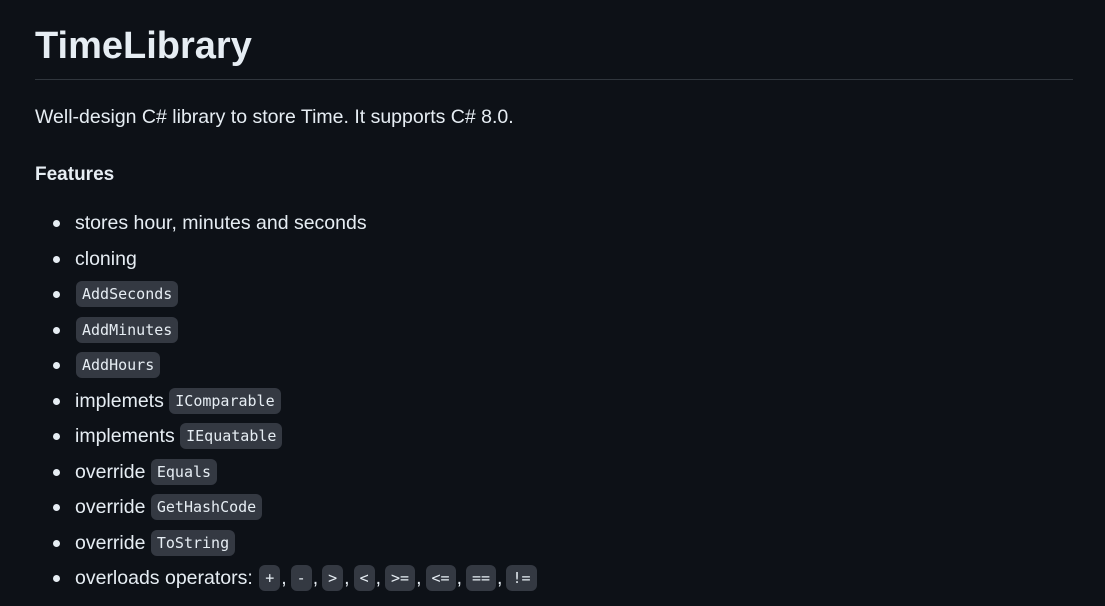 The height and width of the screenshot is (606, 1105). Describe the element at coordinates (221, 223) in the screenshot. I see `feature-text: stores hour, minutes and seconds` at that location.